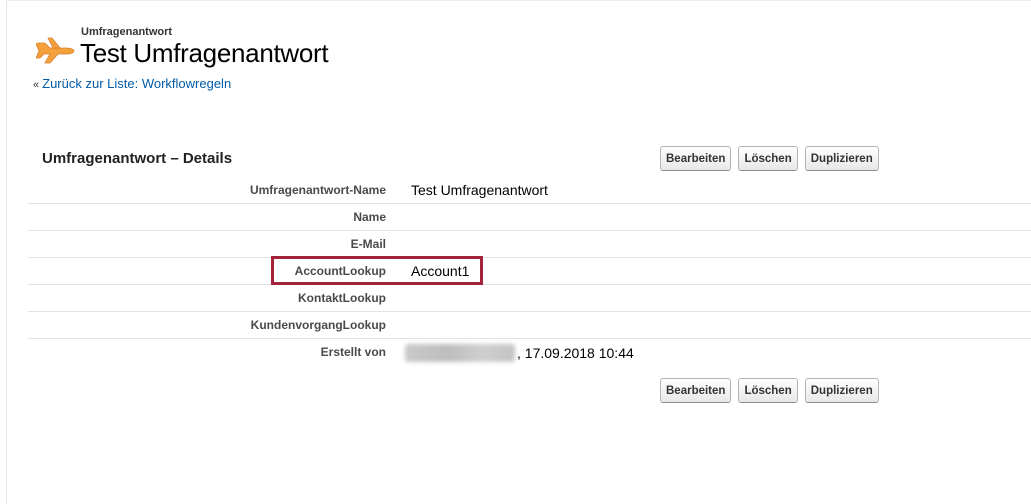 This screenshot has width=1031, height=504. Describe the element at coordinates (55, 50) in the screenshot. I see `airplane-icon` at that location.